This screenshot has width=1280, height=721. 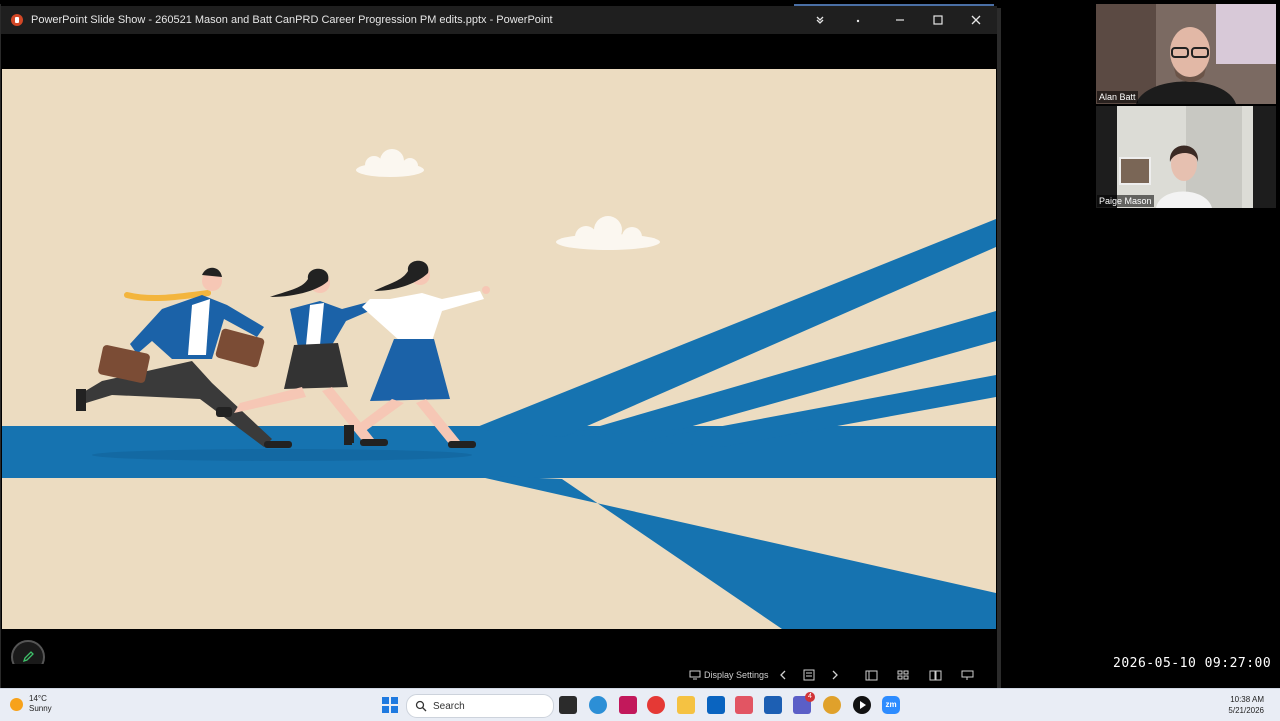 What do you see at coordinates (858, 20) in the screenshot?
I see `dot-icon` at bounding box center [858, 20].